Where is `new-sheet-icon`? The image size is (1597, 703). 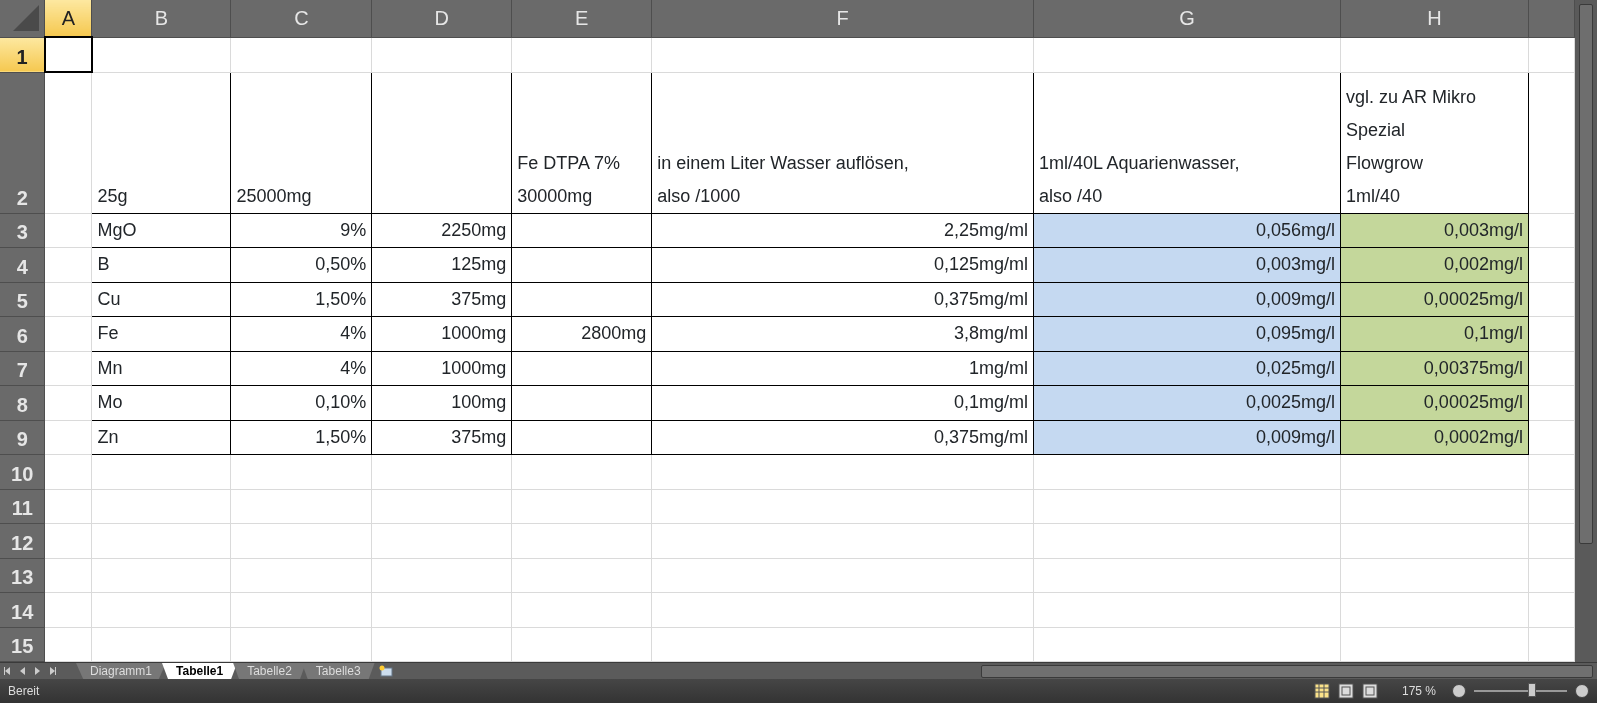 new-sheet-icon is located at coordinates (385, 671).